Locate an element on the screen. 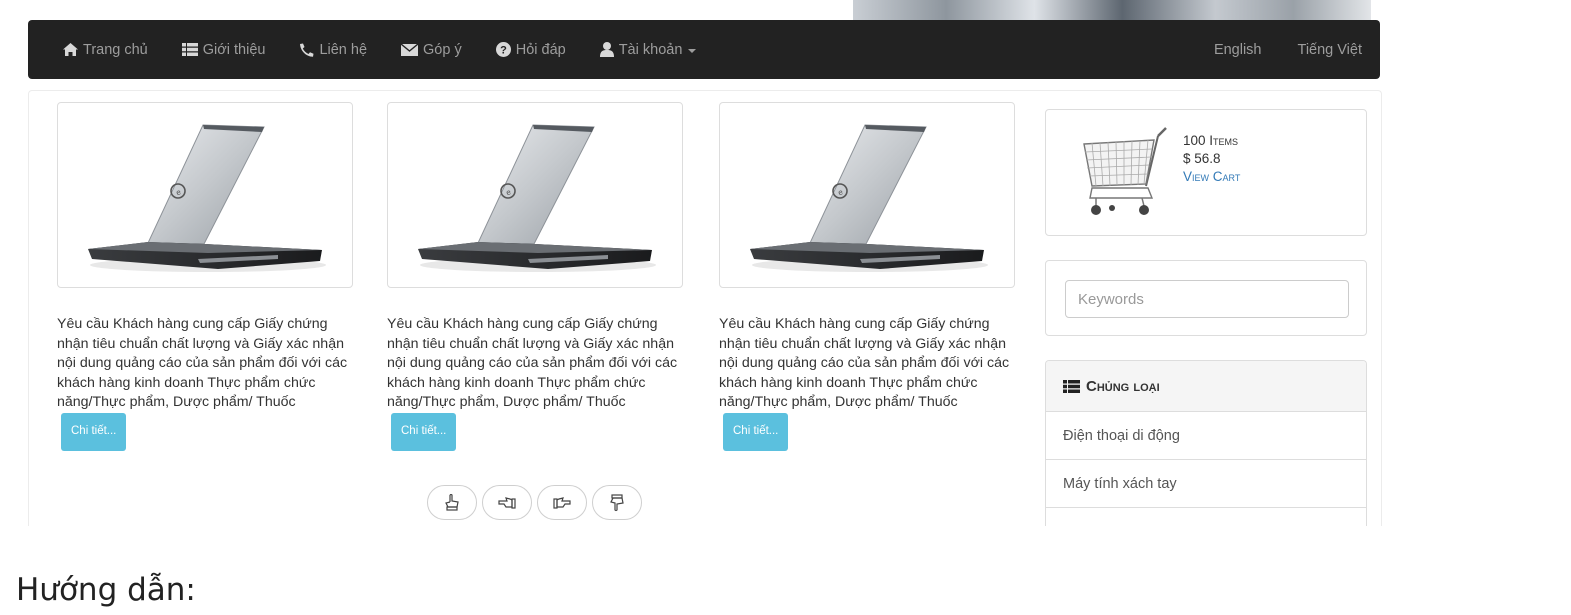 The height and width of the screenshot is (615, 1571). shopping-cart-icon is located at coordinates (1125, 171).